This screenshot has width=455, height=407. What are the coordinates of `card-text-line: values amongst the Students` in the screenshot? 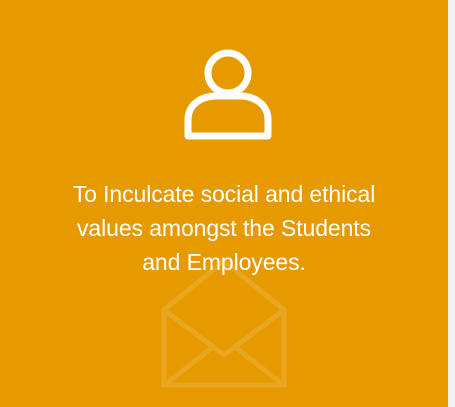 It's located at (224, 228).